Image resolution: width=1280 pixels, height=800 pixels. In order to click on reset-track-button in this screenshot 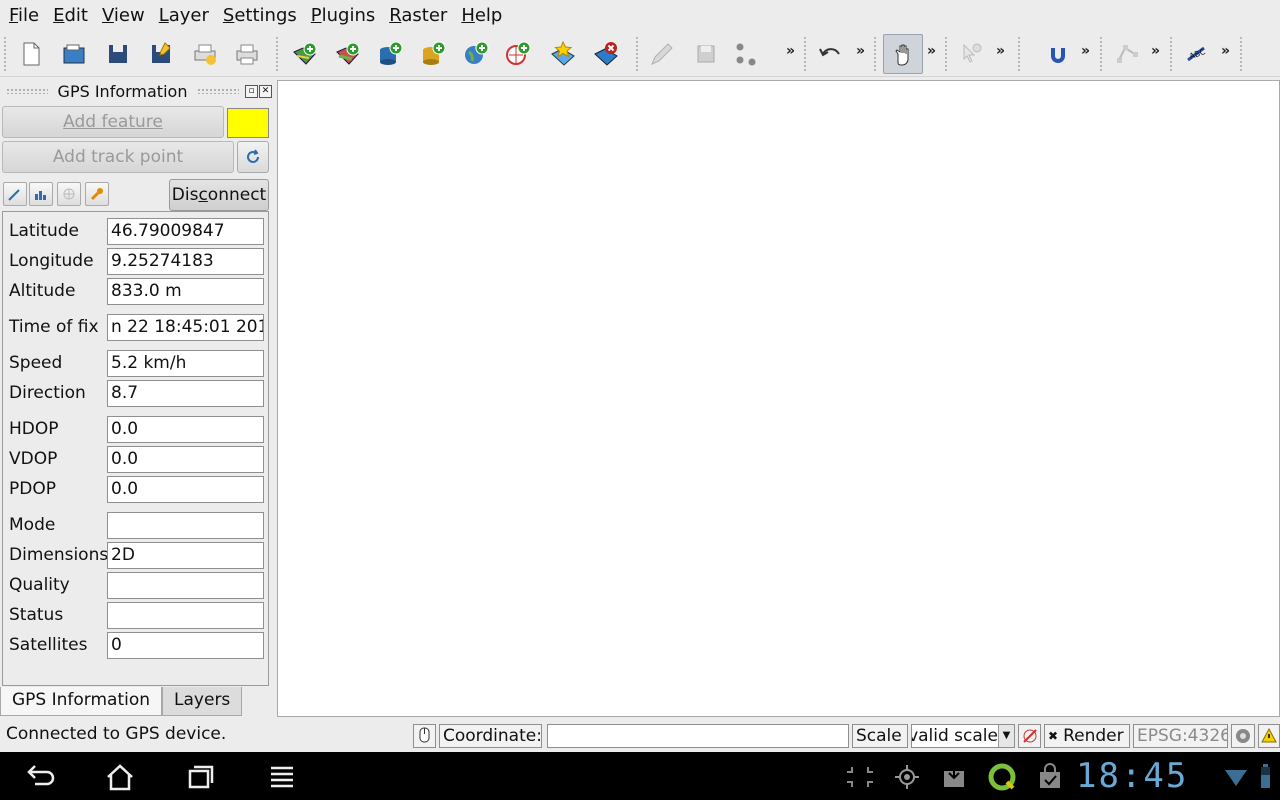, I will do `click(253, 157)`.